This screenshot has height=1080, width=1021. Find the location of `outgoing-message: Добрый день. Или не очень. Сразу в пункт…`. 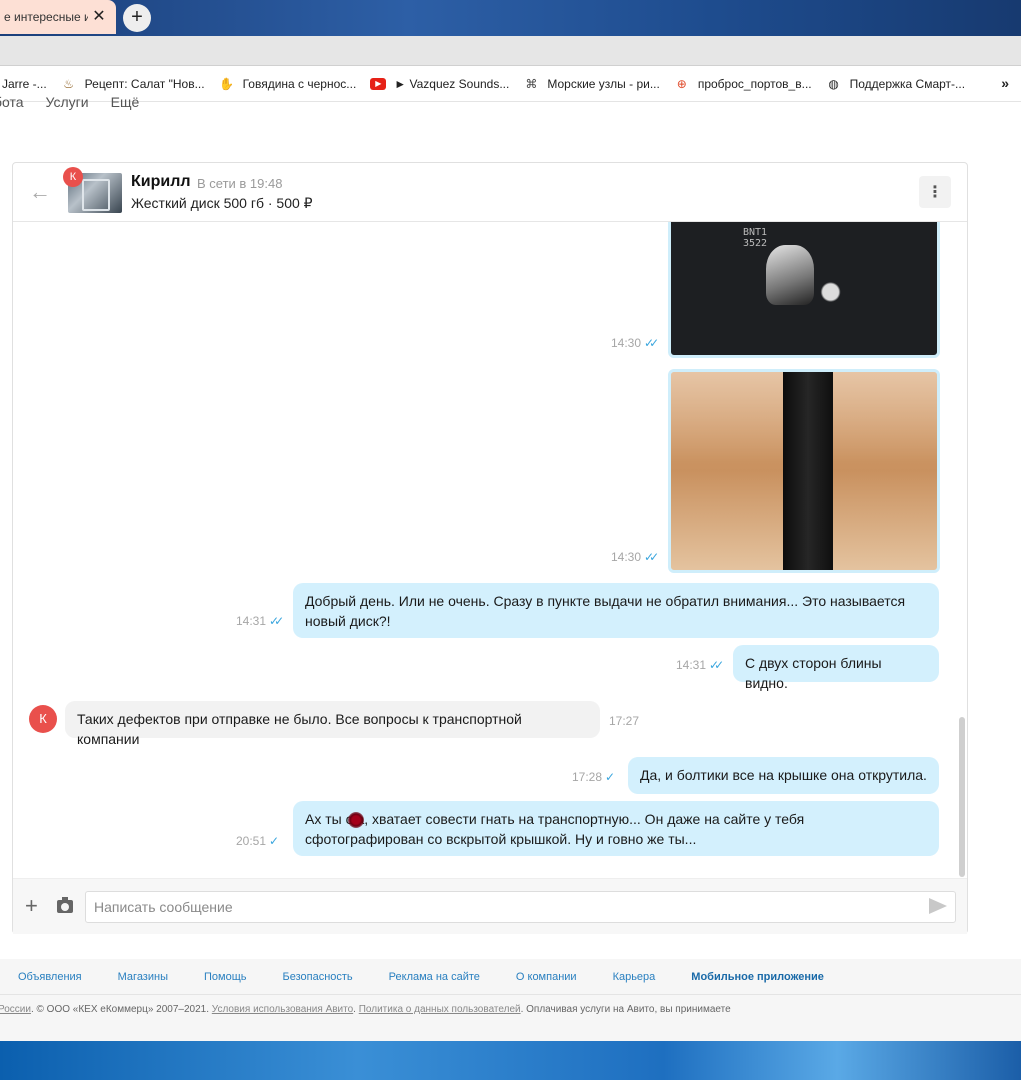

outgoing-message: Добрый день. Или не очень. Сразу в пункт… is located at coordinates (616, 610).